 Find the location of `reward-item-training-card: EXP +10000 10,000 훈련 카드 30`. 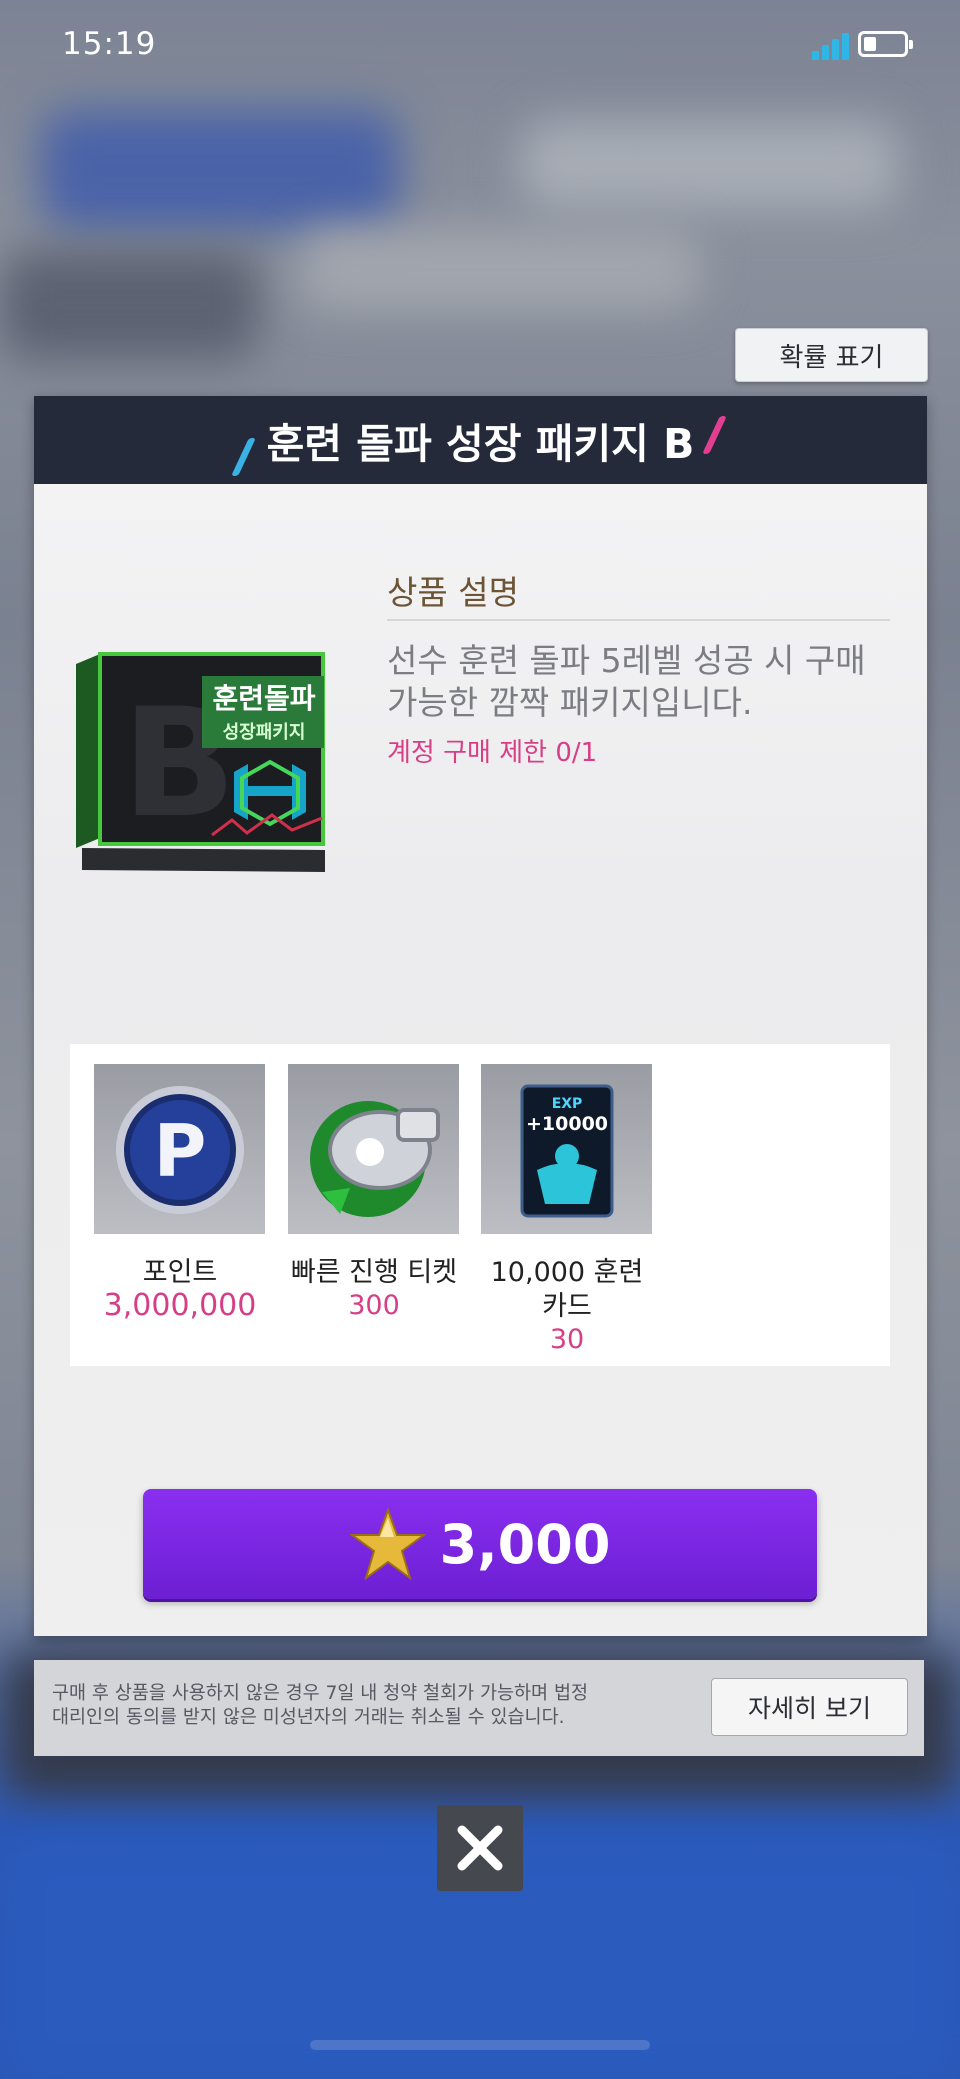

reward-item-training-card: EXP +10000 10,000 훈련 카드 30 is located at coordinates (567, 1210).